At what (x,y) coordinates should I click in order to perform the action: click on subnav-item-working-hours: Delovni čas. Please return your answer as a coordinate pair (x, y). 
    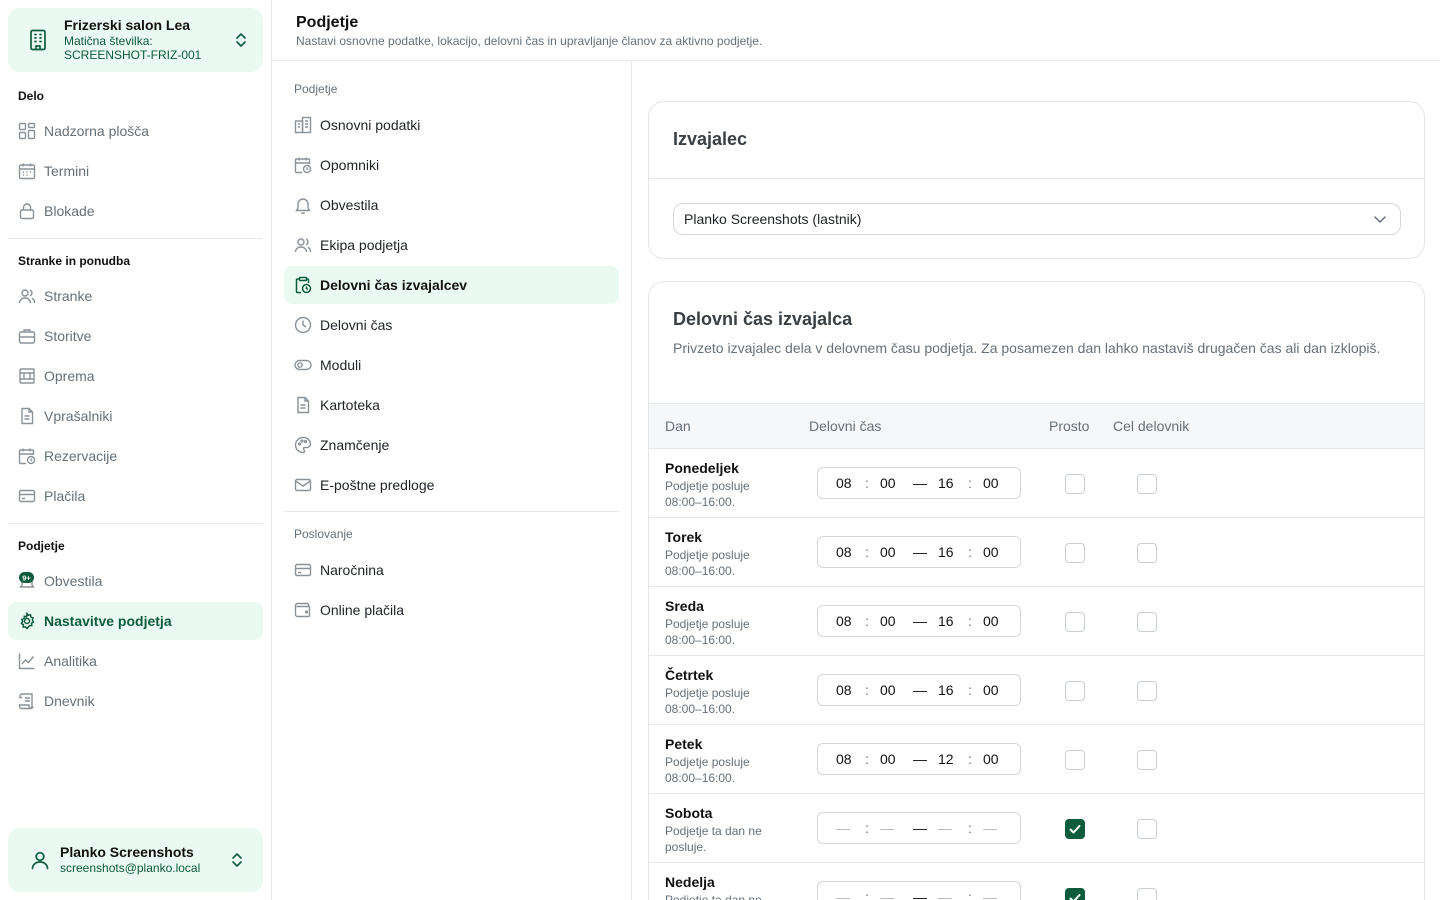
    Looking at the image, I should click on (451, 325).